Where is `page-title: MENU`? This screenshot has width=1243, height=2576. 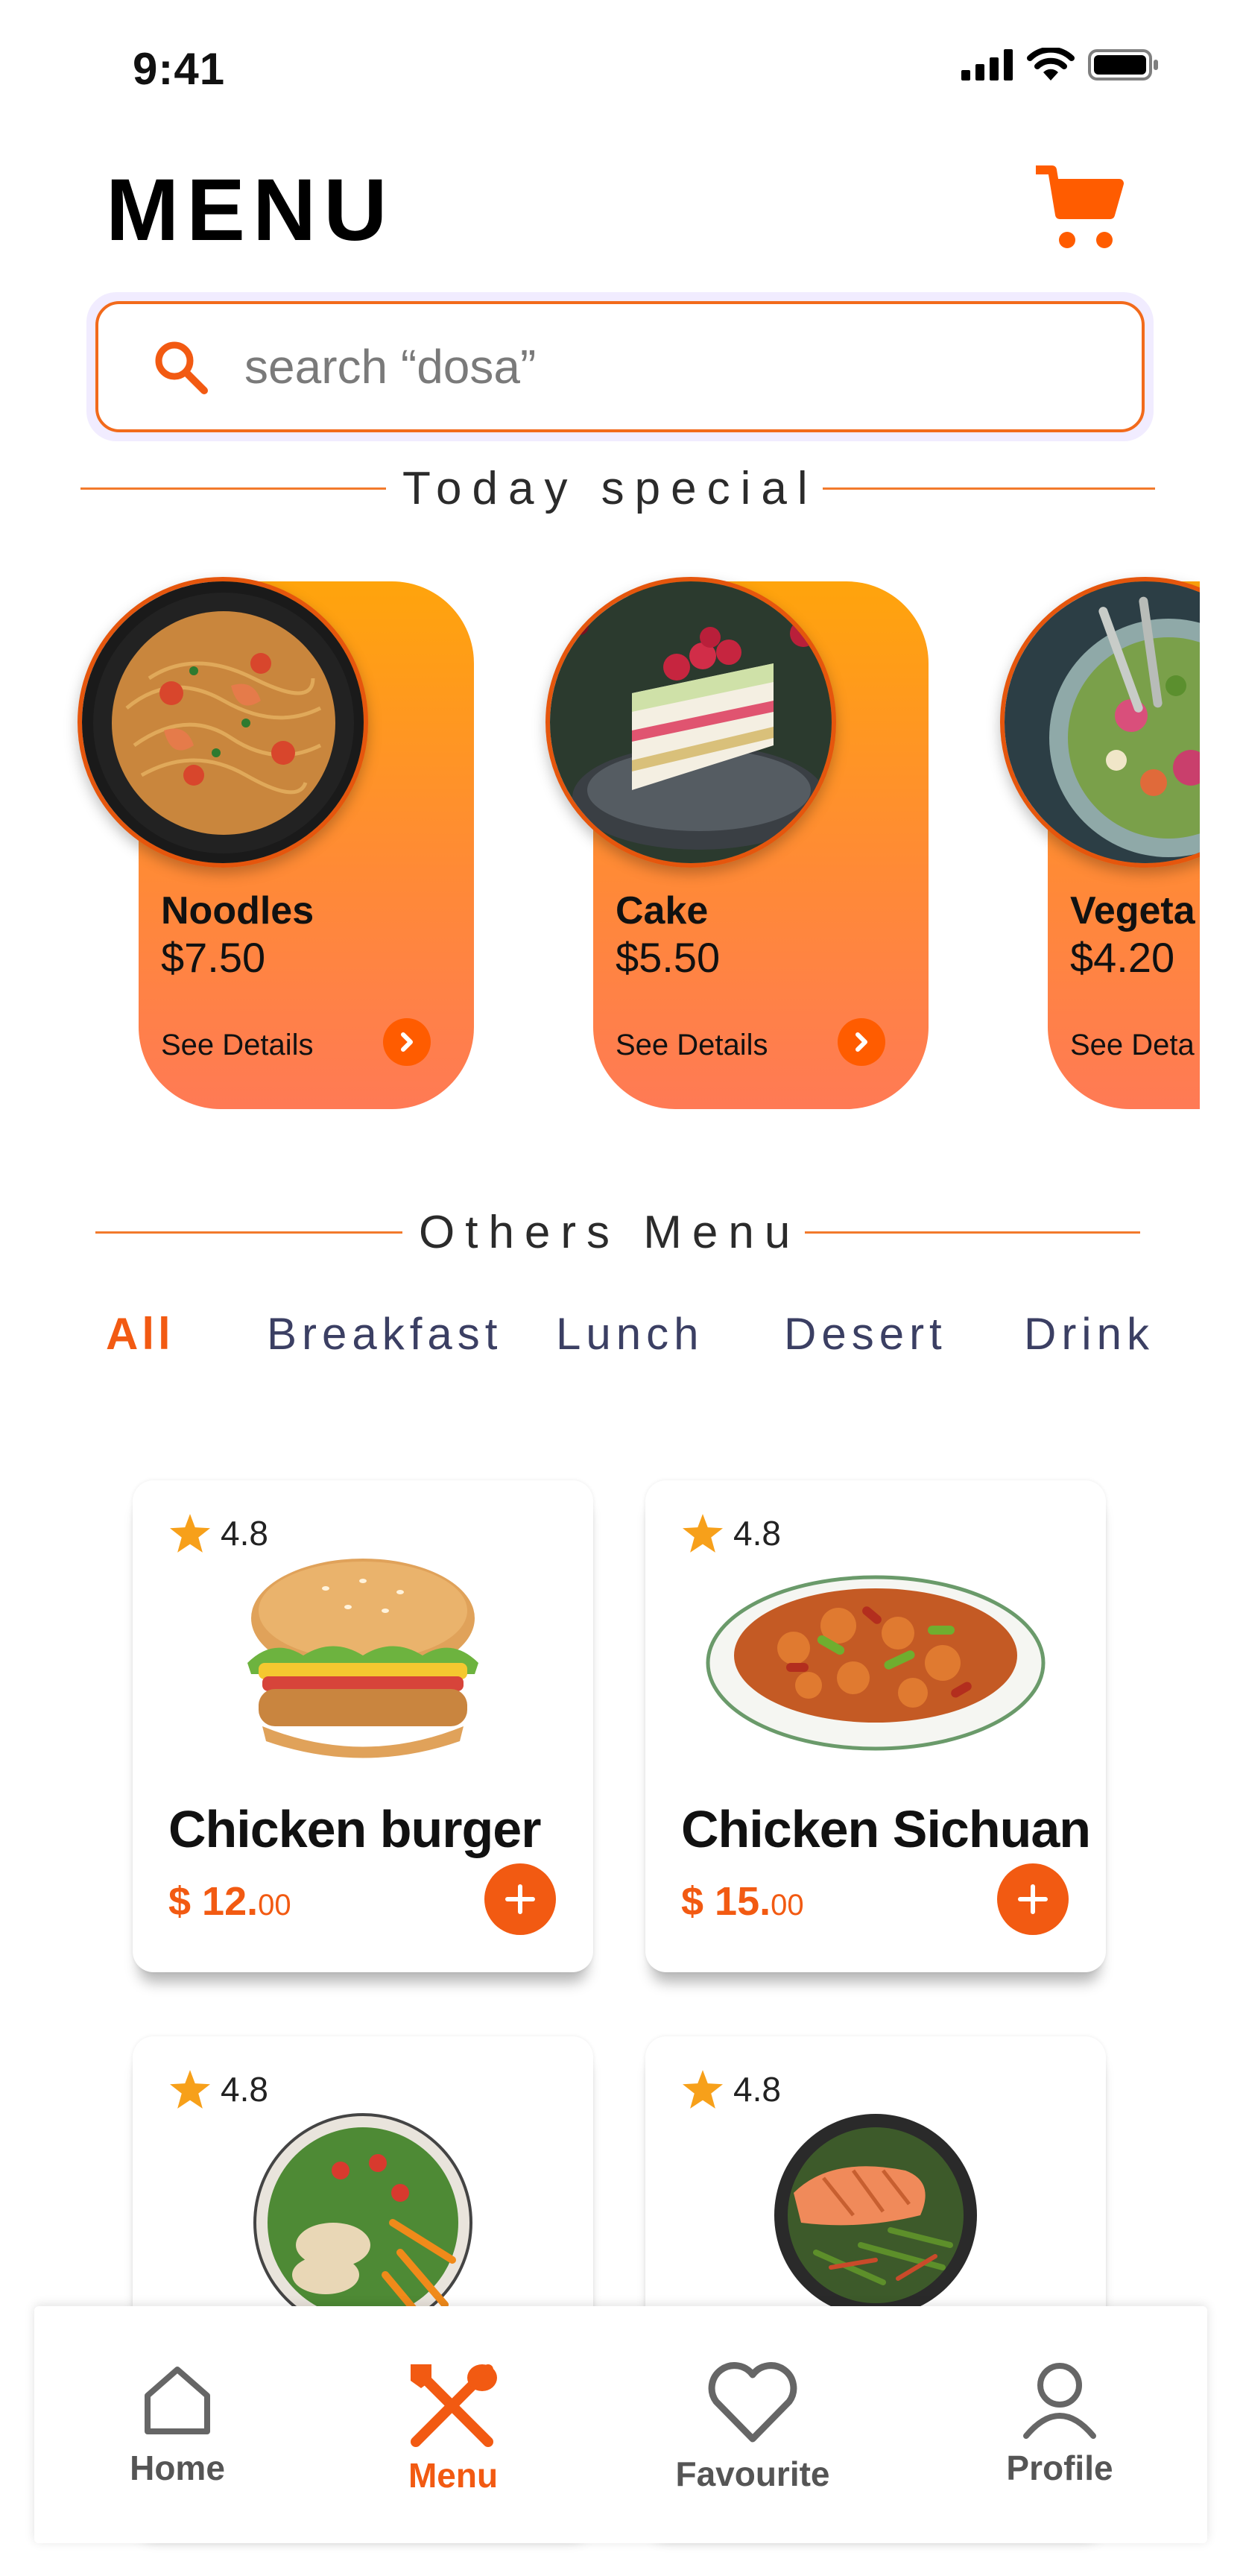 page-title: MENU is located at coordinates (251, 210).